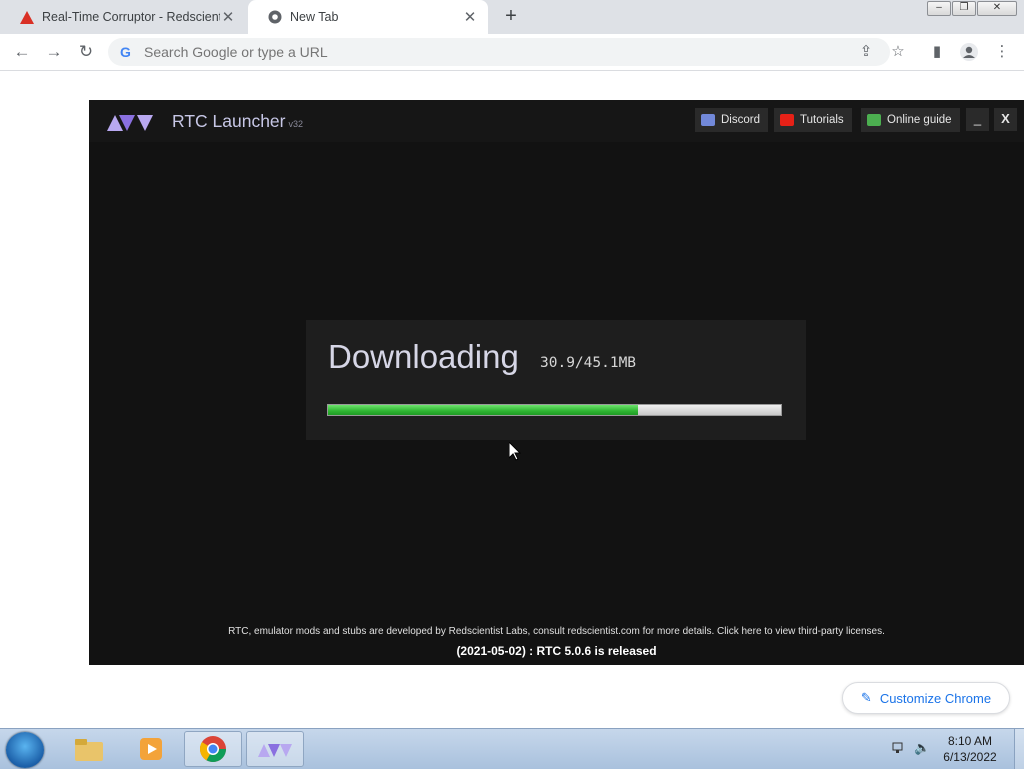  What do you see at coordinates (512, 748) in the screenshot?
I see `windows-taskbar: 🔈 8:10 AM 6/13/2022` at bounding box center [512, 748].